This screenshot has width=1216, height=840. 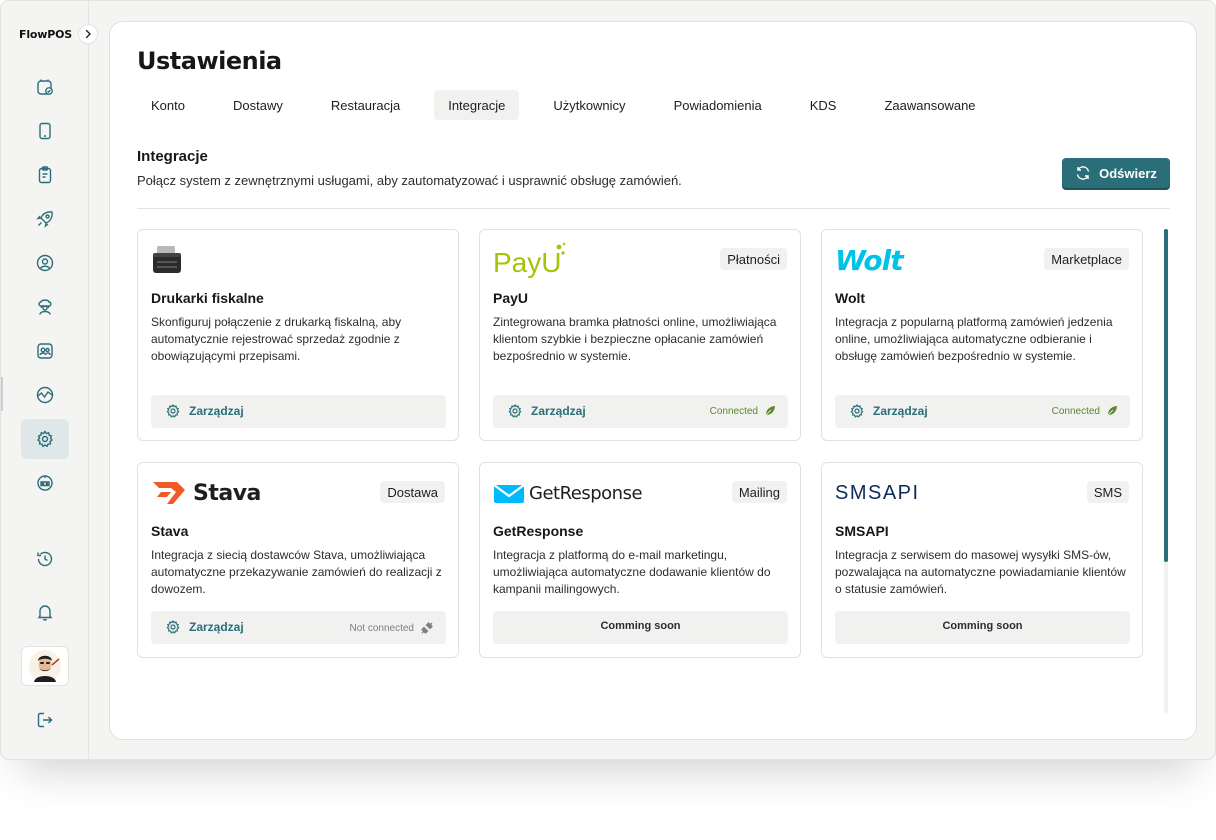 I want to click on avatar-illustration-icon, so click(x=45, y=666).